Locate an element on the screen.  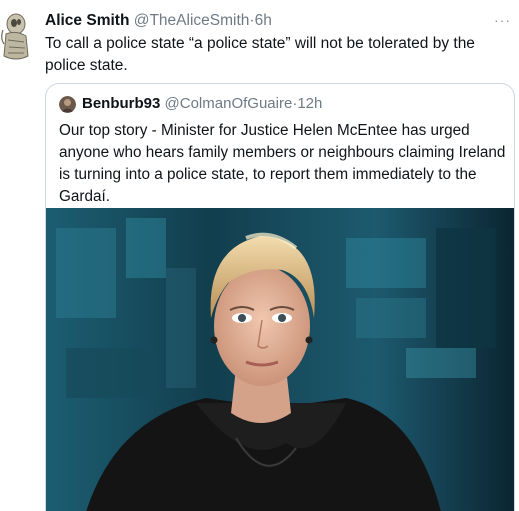
quoted-author-handle: @ColmanOfGuaire is located at coordinates (229, 104).